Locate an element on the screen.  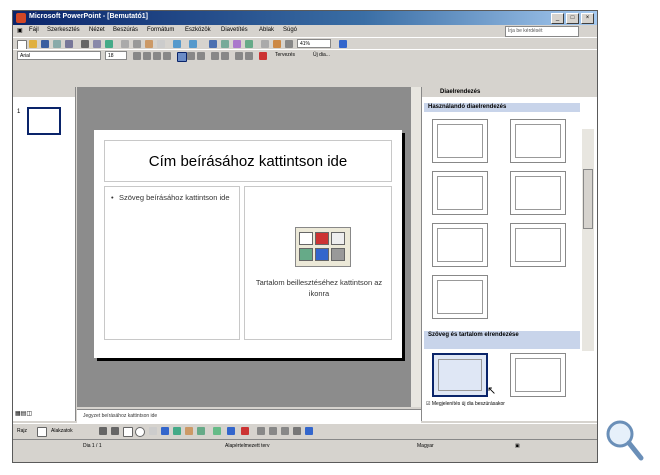
save-icon is located at coordinates (45, 44).